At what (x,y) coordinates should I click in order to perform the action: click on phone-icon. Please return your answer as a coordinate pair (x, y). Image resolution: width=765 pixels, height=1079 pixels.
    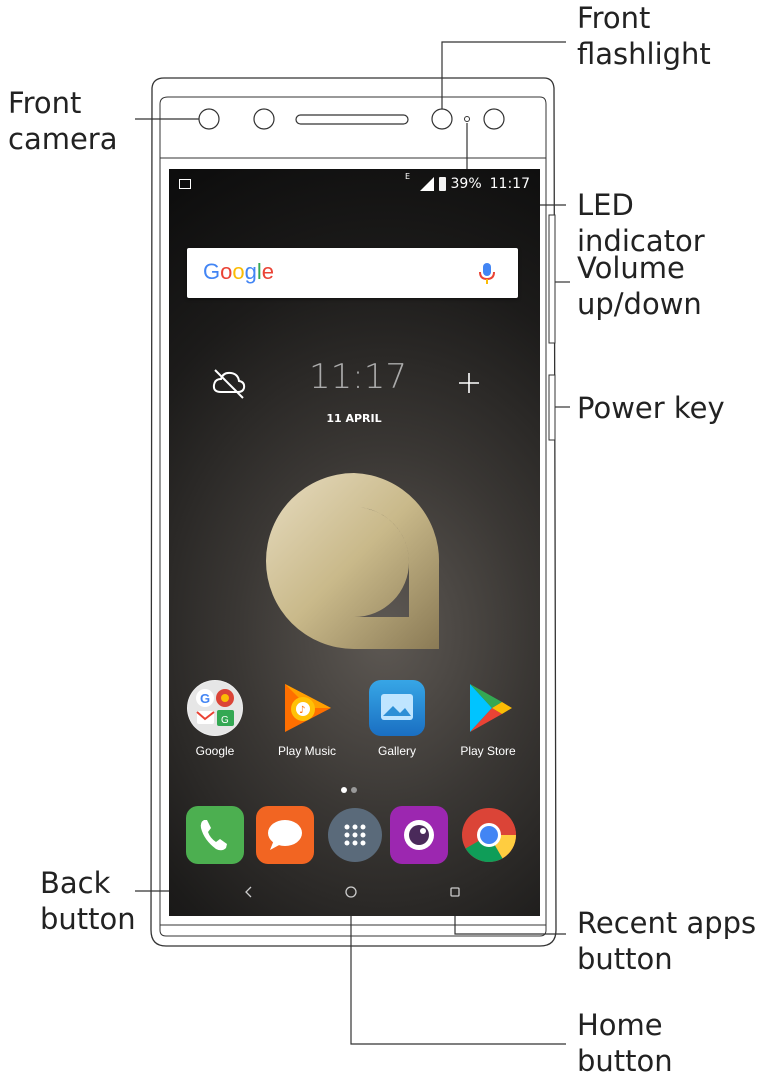
    Looking at the image, I should click on (215, 835).